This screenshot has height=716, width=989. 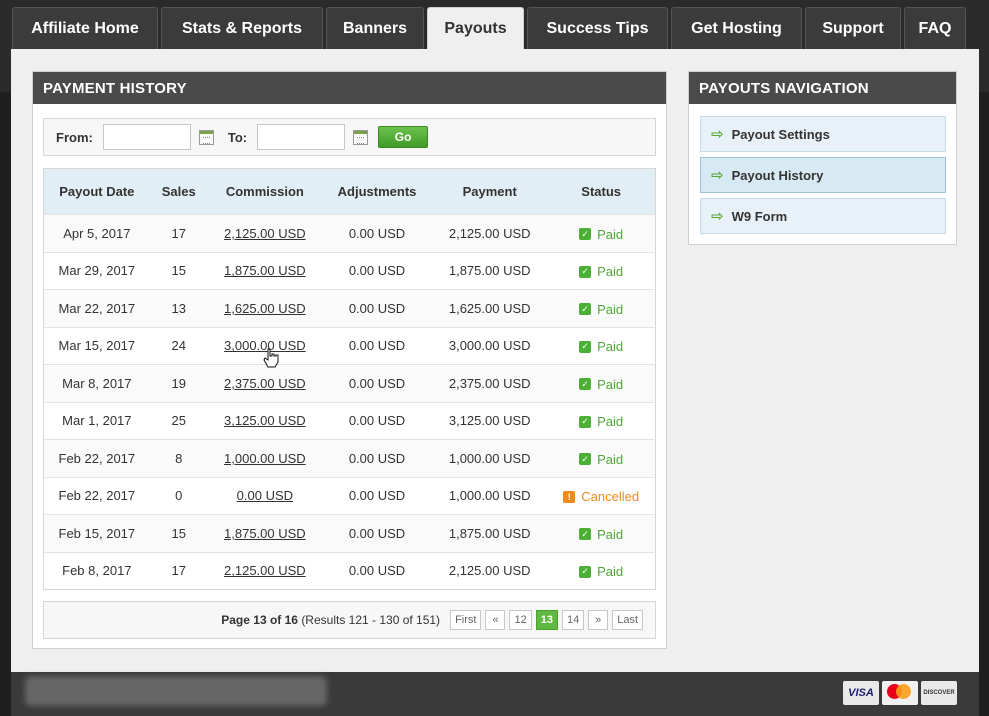 I want to click on prev-page-button: «, so click(x=495, y=620).